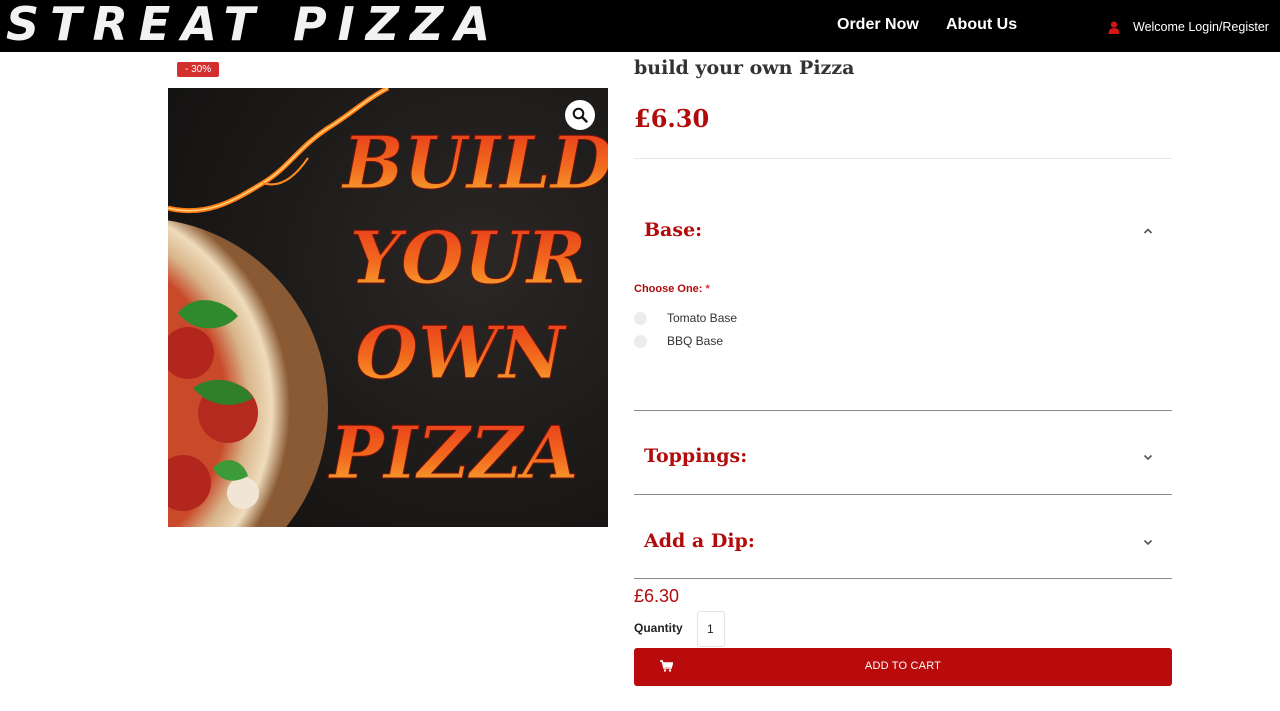  What do you see at coordinates (878, 25) in the screenshot?
I see `nav-order-now: Order Now` at bounding box center [878, 25].